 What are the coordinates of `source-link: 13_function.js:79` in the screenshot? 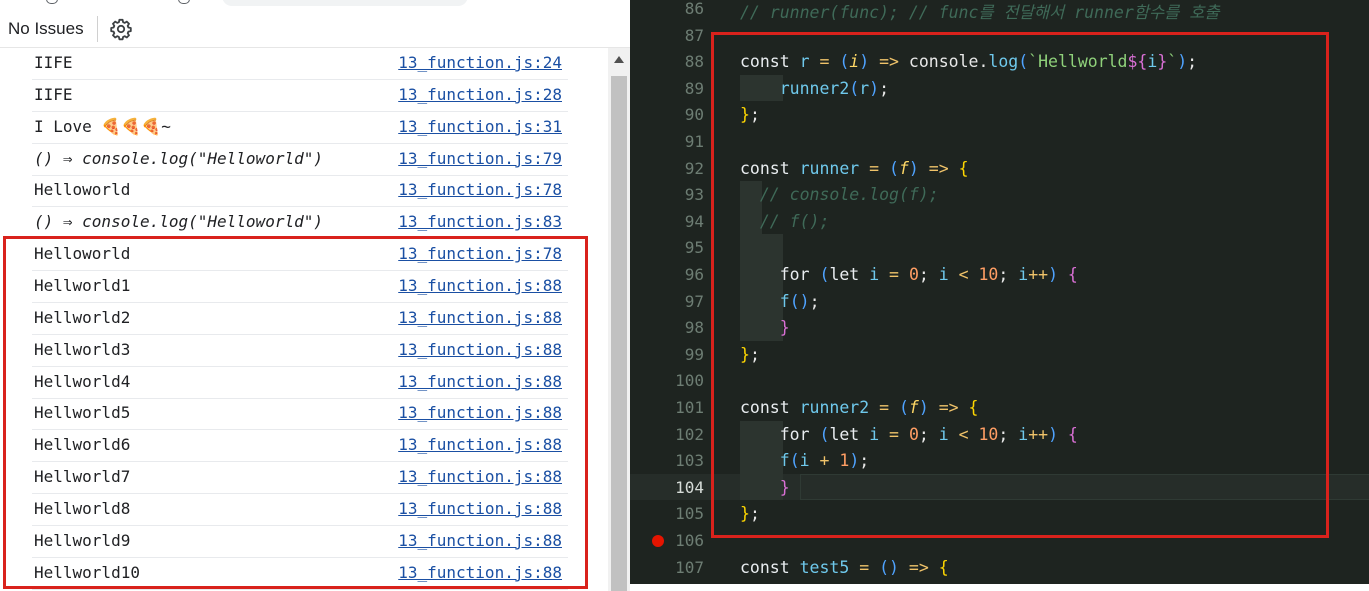 It's located at (480, 158).